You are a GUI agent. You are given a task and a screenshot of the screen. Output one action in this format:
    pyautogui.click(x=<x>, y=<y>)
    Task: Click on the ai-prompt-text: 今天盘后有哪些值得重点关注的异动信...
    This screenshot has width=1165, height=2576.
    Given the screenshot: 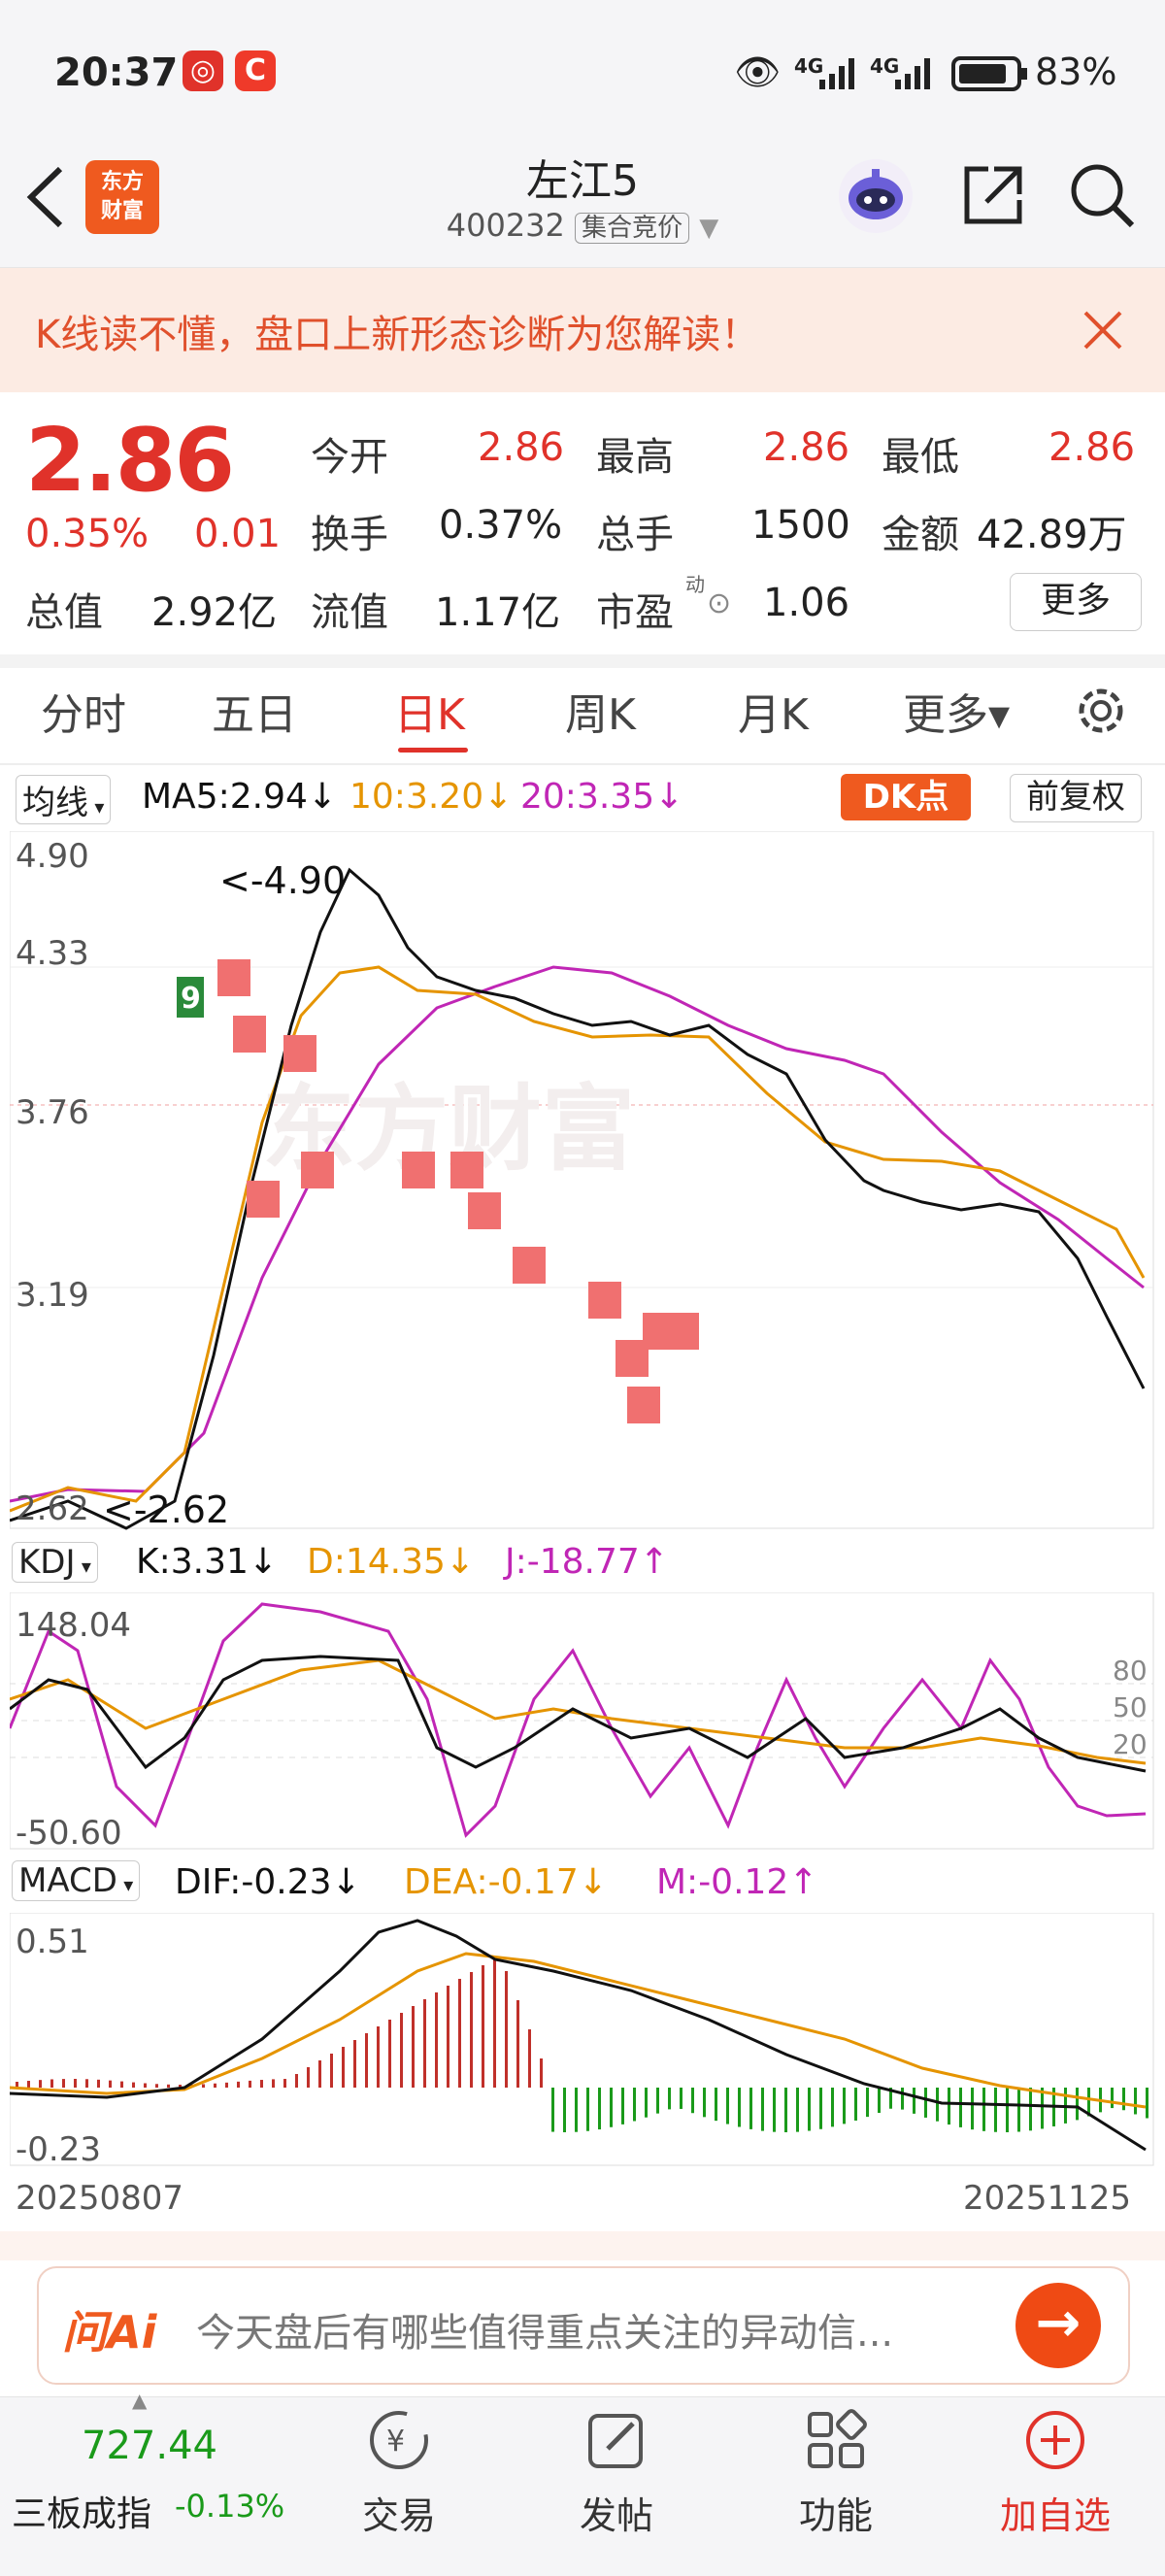 What is the action you would take?
    pyautogui.click(x=594, y=2329)
    